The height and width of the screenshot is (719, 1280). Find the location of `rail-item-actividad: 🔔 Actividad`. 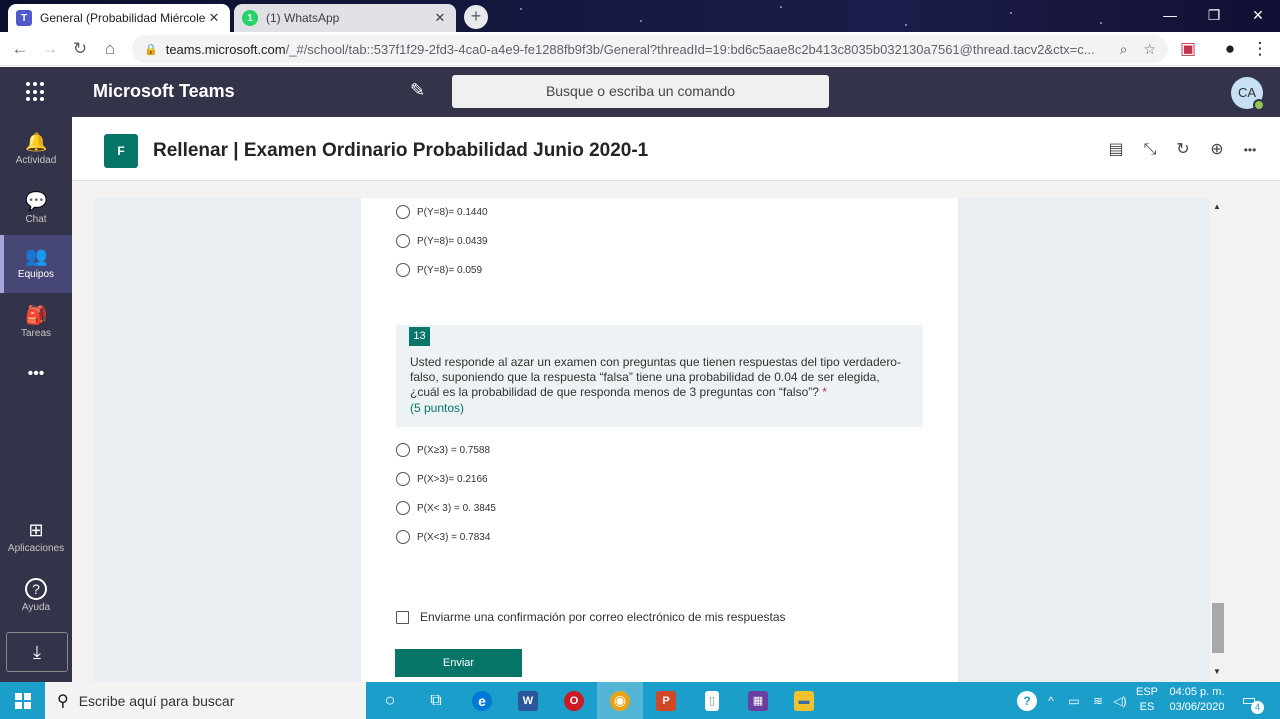

rail-item-actividad: 🔔 Actividad is located at coordinates (36, 150).